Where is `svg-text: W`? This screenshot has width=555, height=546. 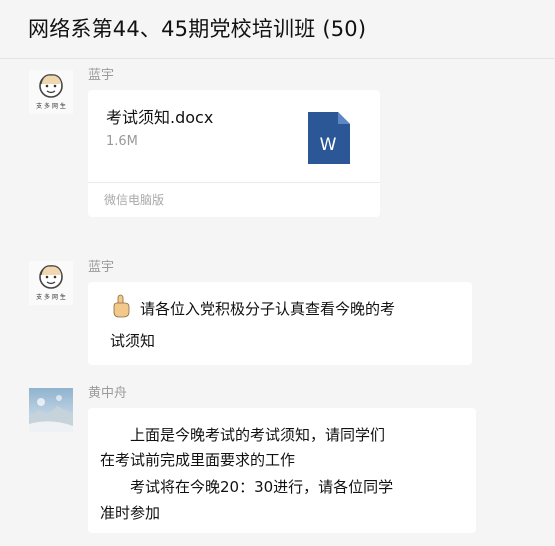 svg-text: W is located at coordinates (328, 145).